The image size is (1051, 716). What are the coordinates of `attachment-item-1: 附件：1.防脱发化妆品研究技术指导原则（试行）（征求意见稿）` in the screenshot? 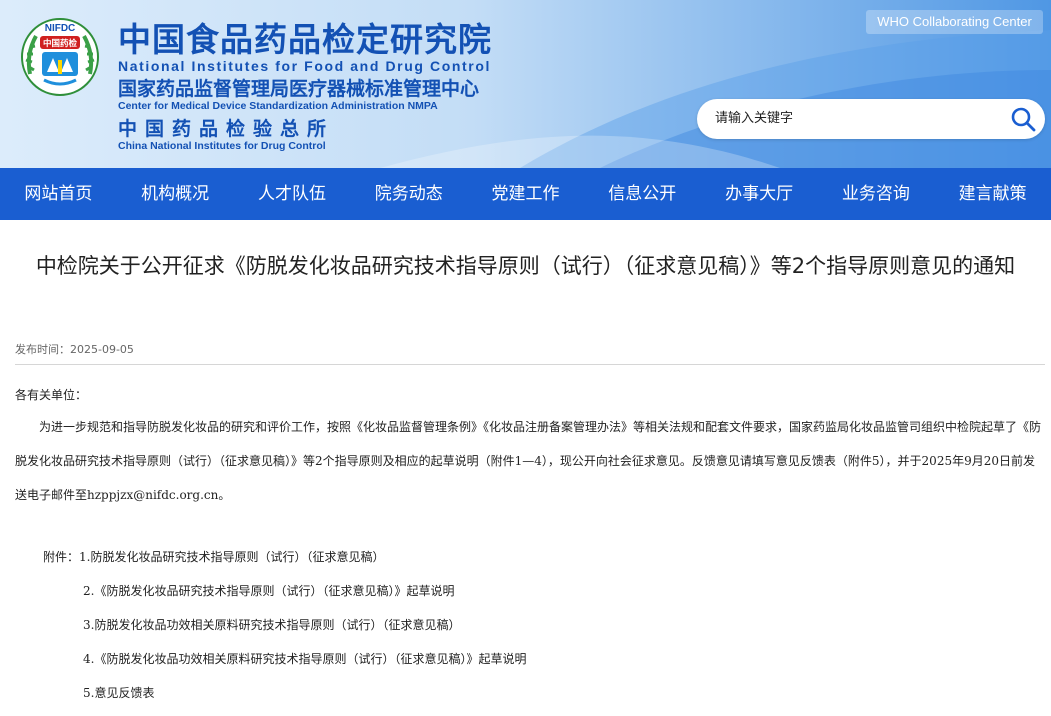 It's located at (530, 557).